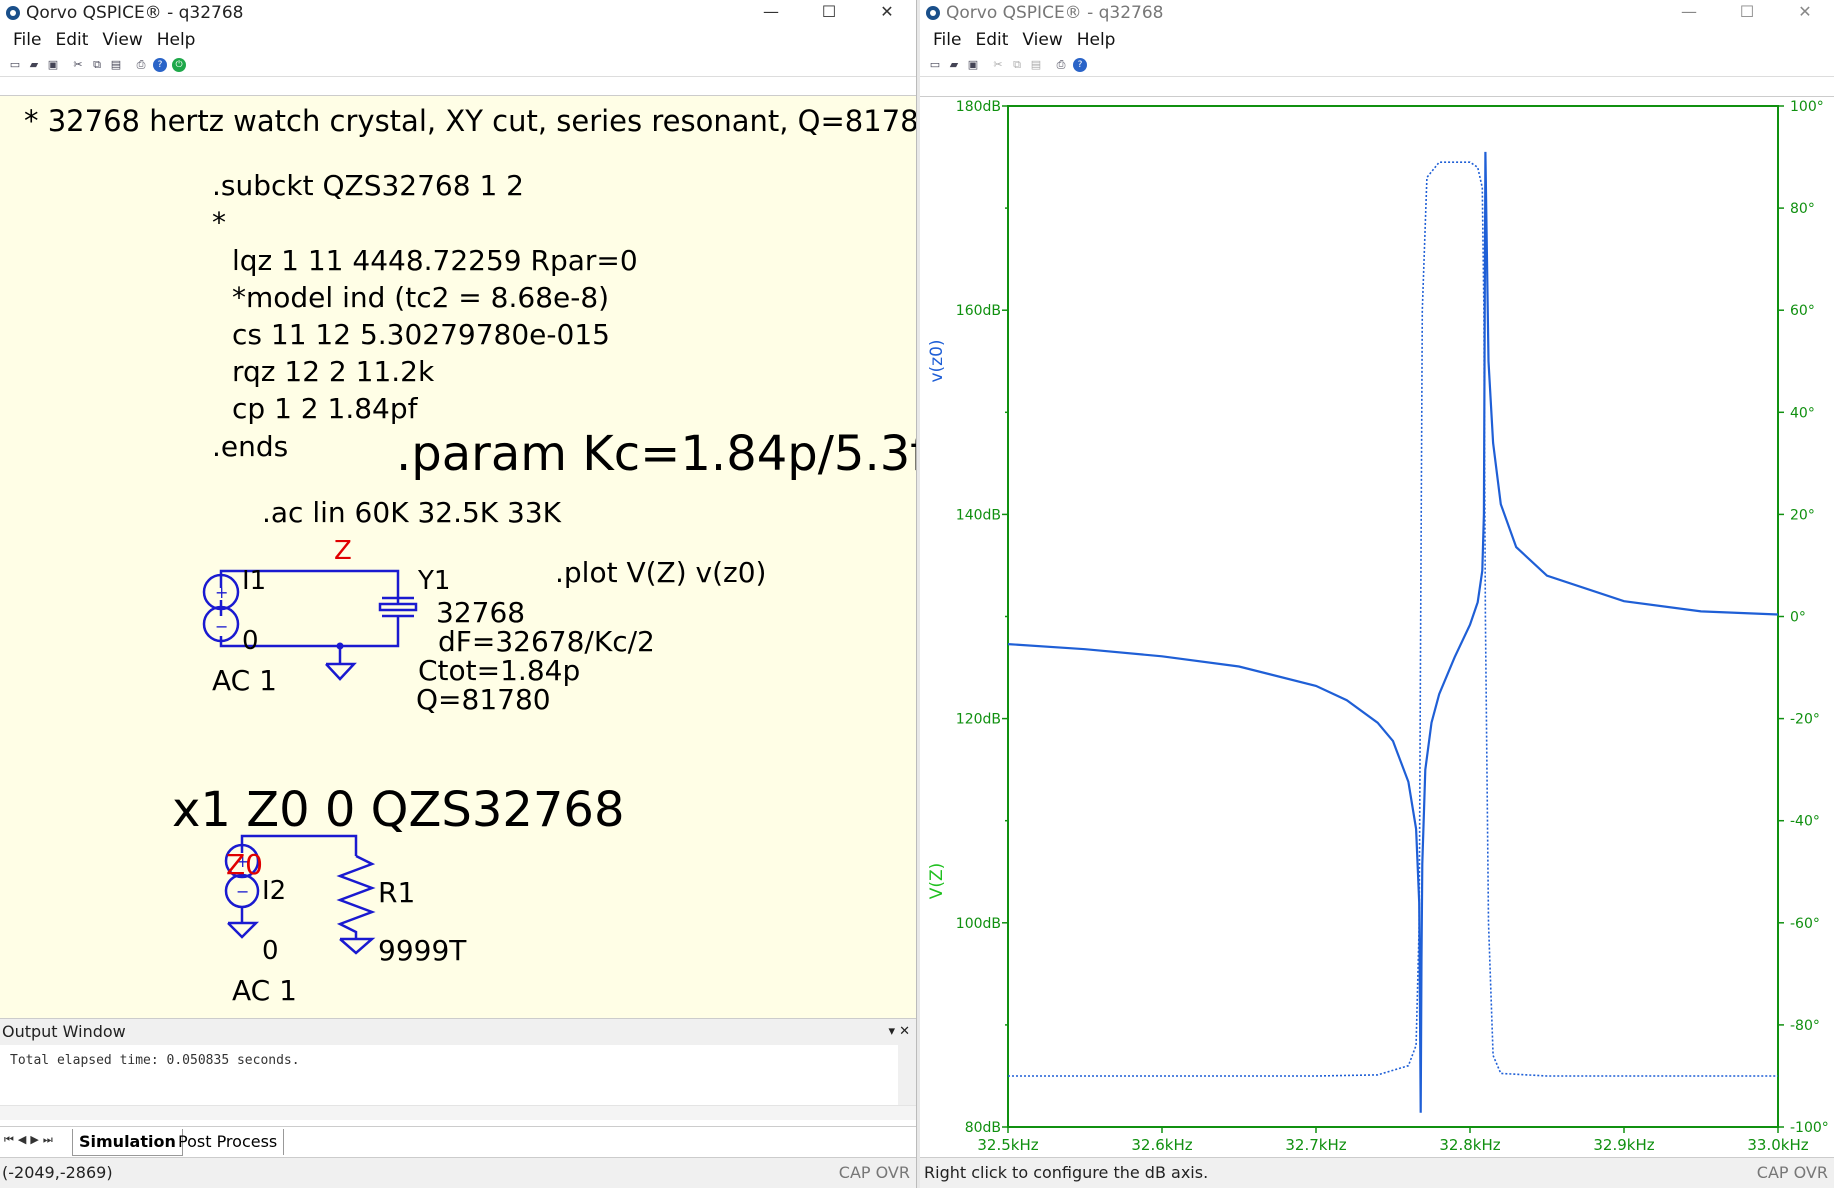  Describe the element at coordinates (978, 311) in the screenshot. I see `y-left-tick-label: 160dB` at that location.